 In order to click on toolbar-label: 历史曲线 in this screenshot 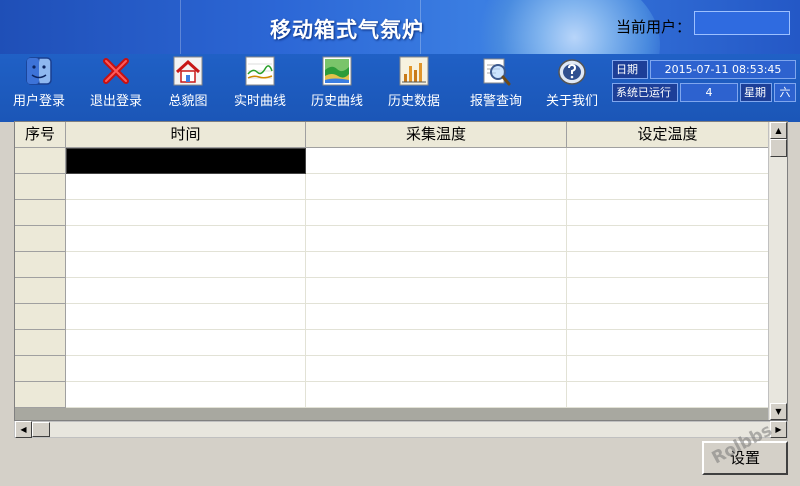, I will do `click(336, 101)`.